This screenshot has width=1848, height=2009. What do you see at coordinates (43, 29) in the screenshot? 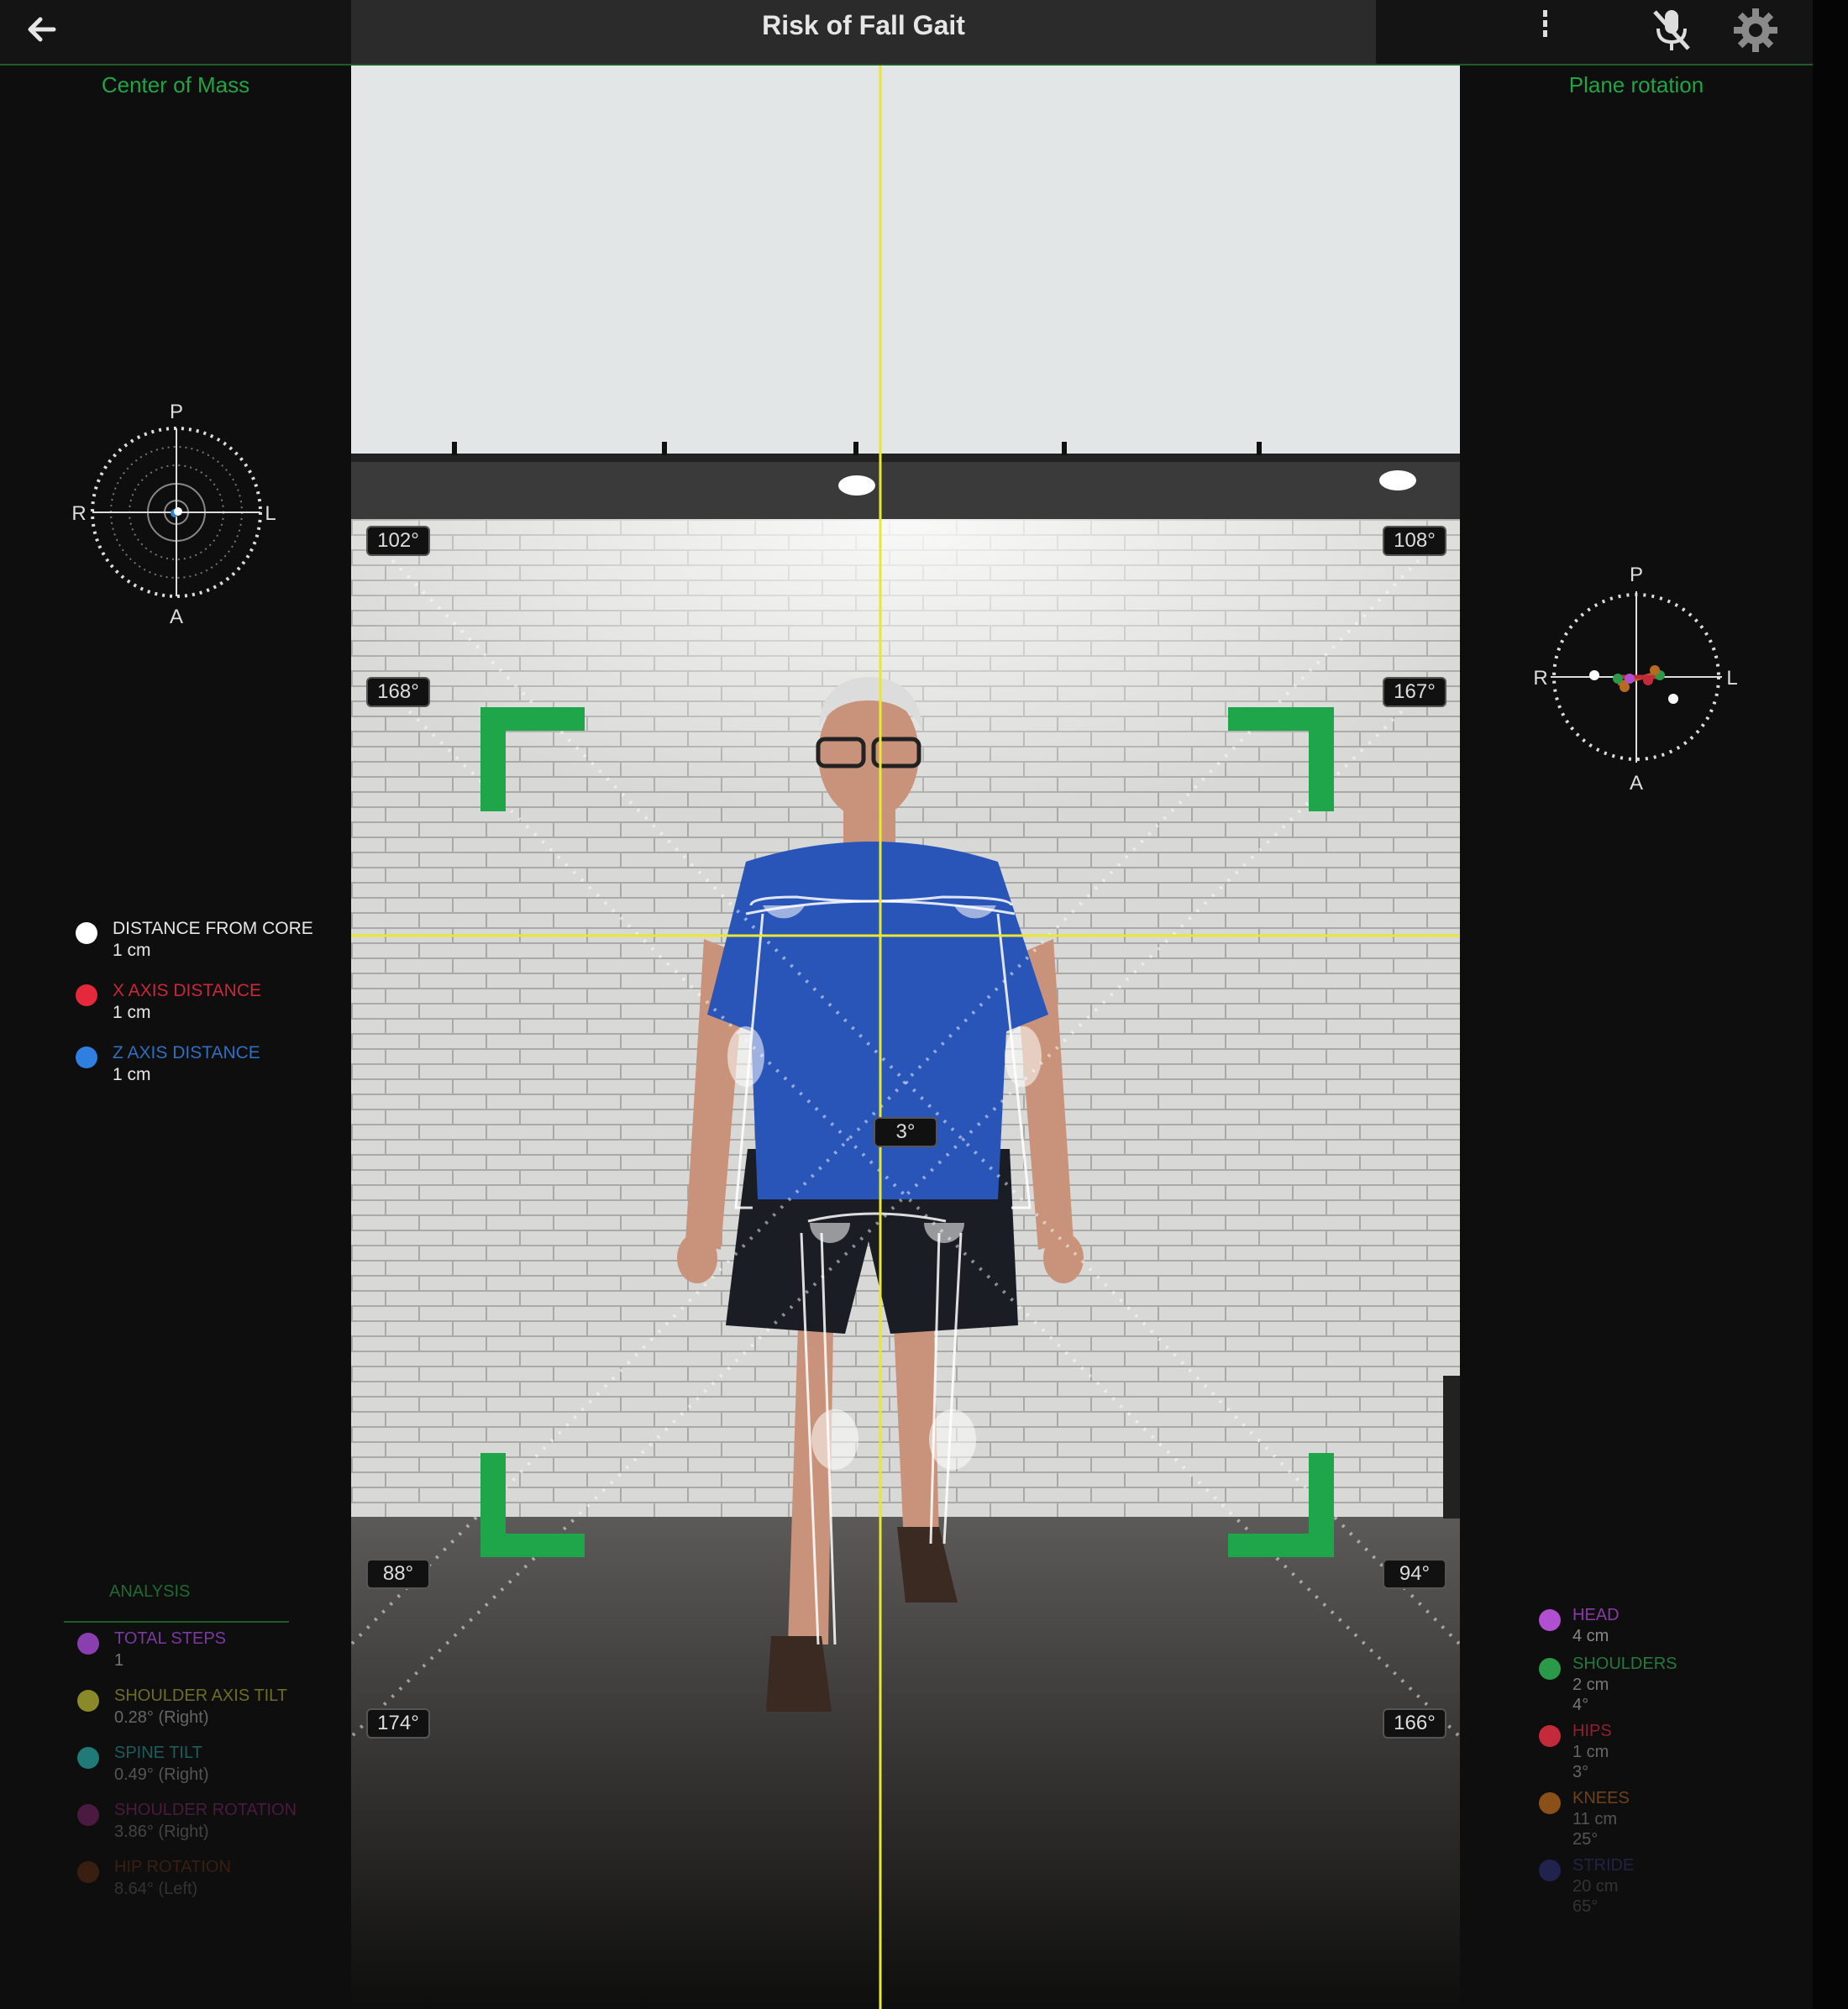
I see `back-arrow-icon` at bounding box center [43, 29].